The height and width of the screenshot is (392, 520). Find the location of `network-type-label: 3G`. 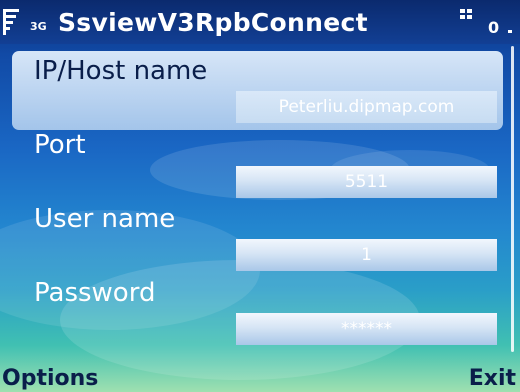

network-type-label: 3G is located at coordinates (38, 26).